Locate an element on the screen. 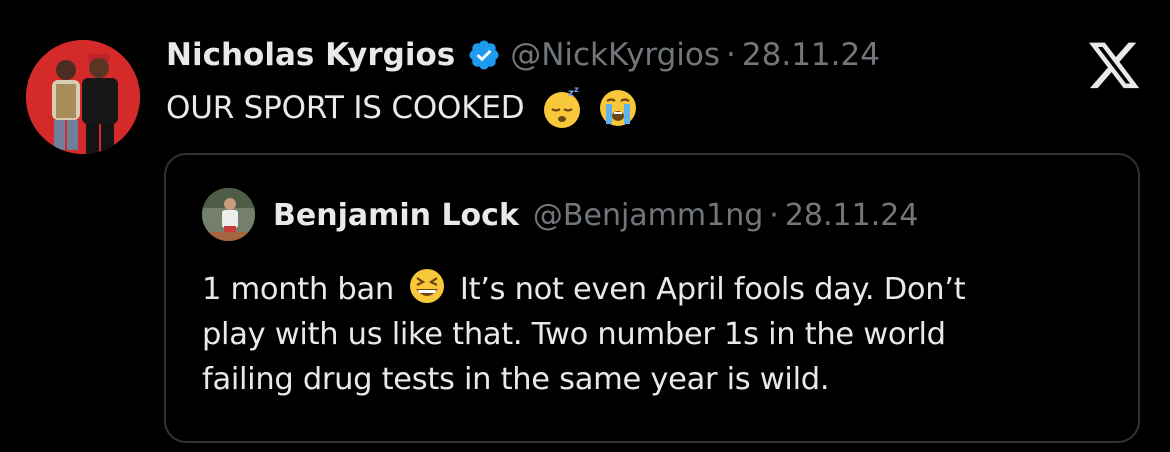 The height and width of the screenshot is (452, 1170). quoted-author-name: Benjamin Lock is located at coordinates (396, 215).